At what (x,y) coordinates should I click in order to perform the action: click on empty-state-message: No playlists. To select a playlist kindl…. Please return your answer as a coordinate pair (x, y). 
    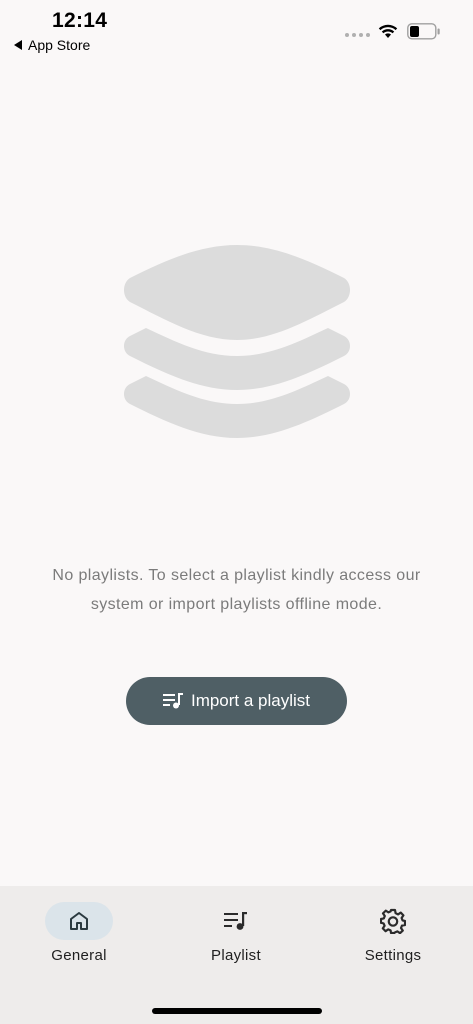
    Looking at the image, I should click on (236, 590).